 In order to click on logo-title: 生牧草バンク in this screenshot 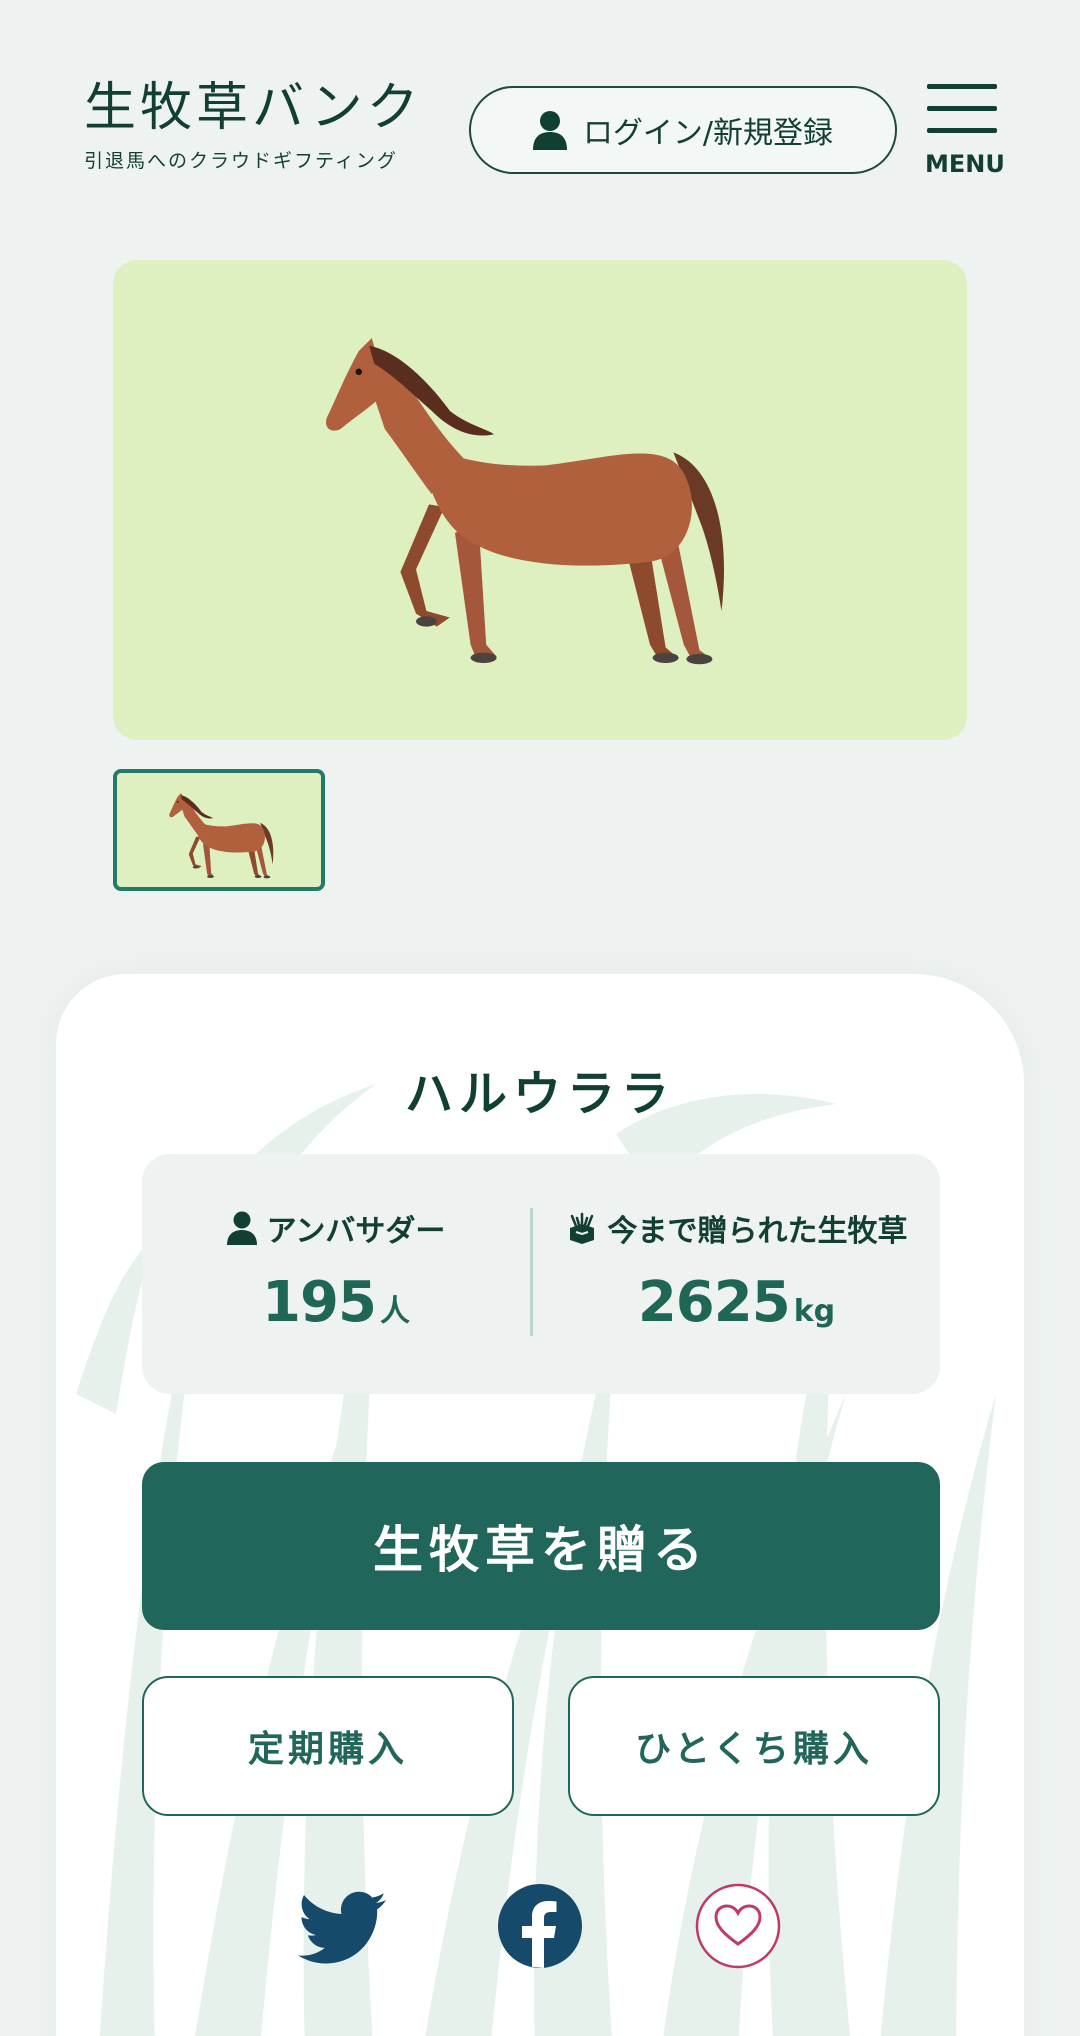, I will do `click(253, 108)`.